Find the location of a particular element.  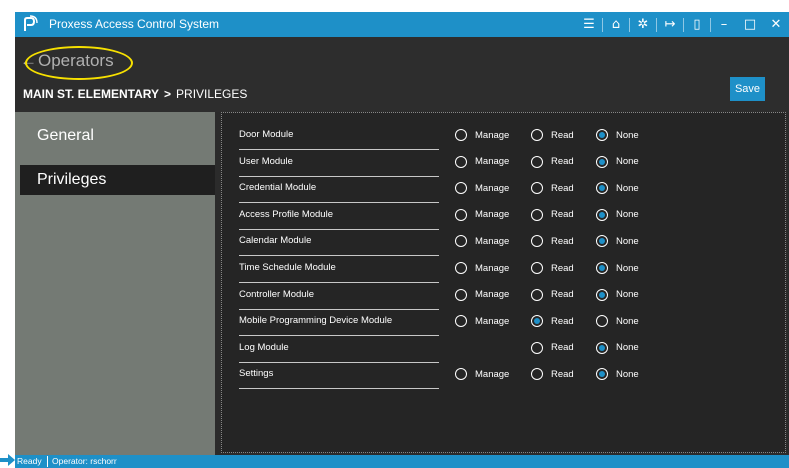

breadcrumb-root: MAIN ST. ELEMENTARY is located at coordinates (91, 94).